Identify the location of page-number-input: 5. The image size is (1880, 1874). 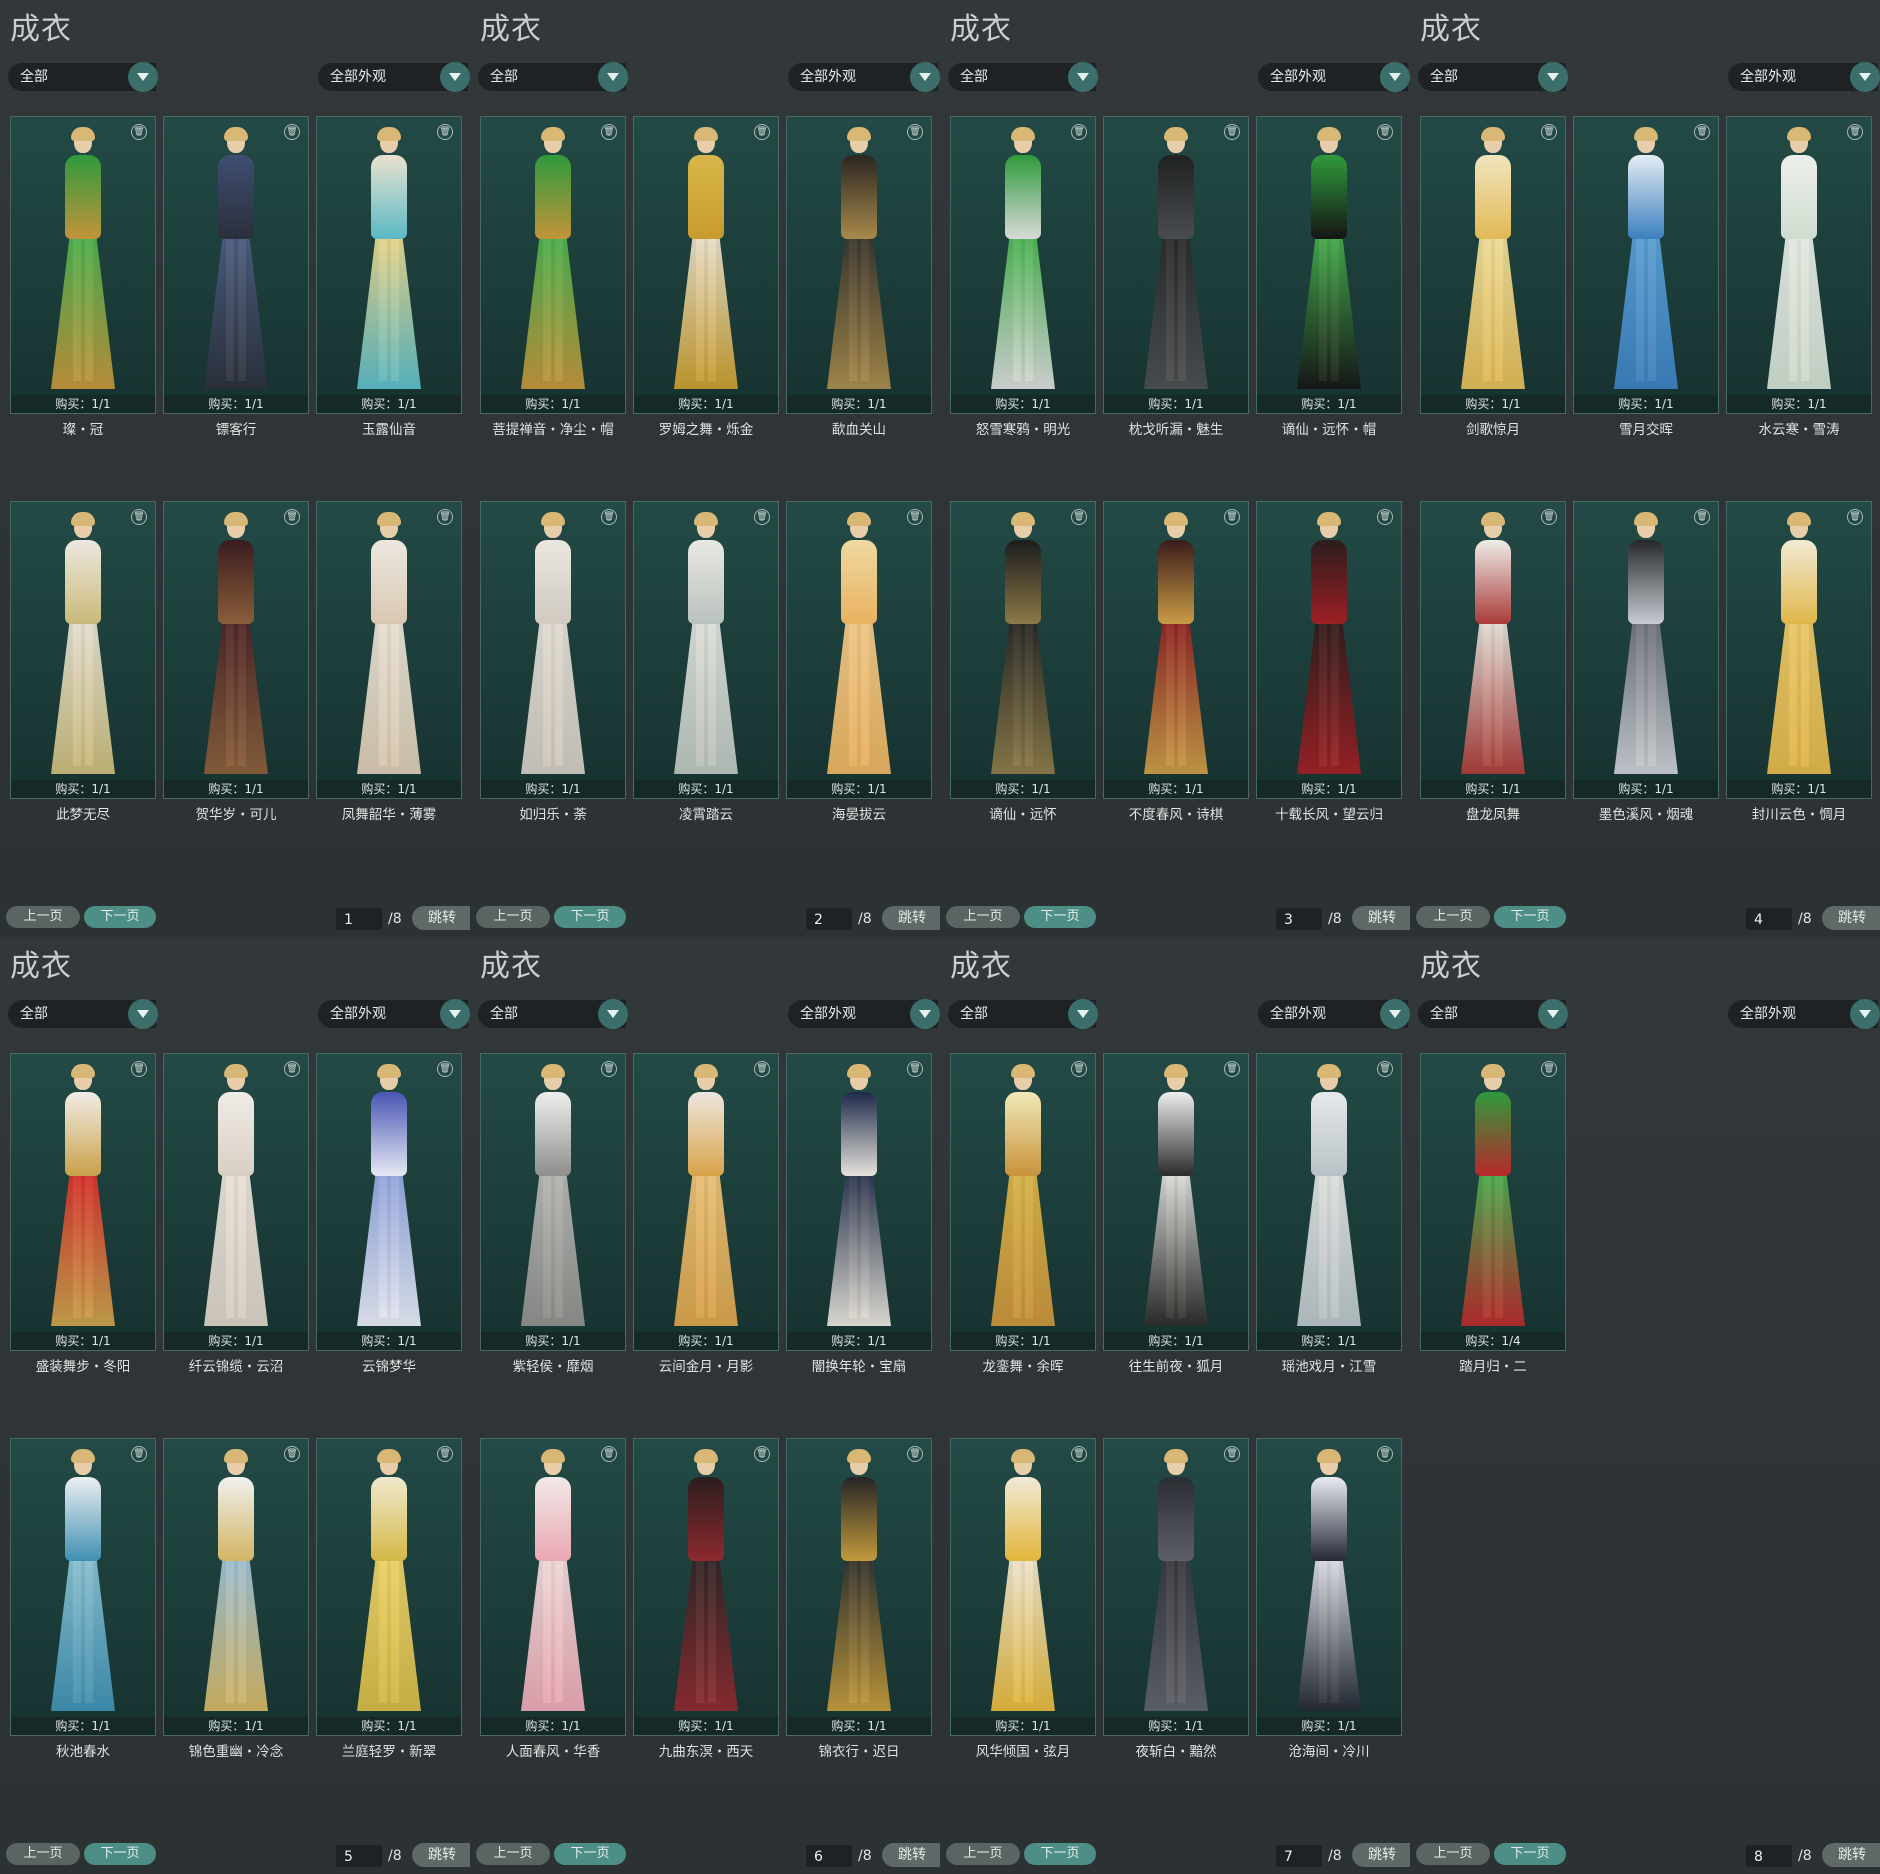
(359, 1856).